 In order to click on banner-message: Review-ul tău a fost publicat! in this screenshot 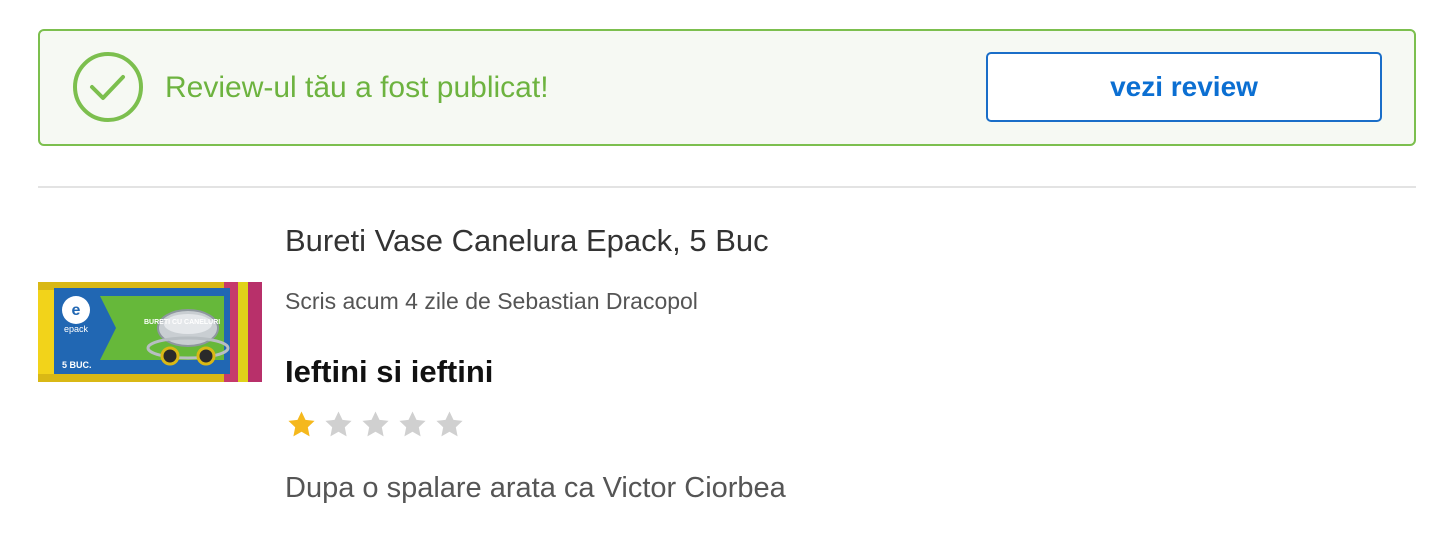, I will do `click(357, 87)`.